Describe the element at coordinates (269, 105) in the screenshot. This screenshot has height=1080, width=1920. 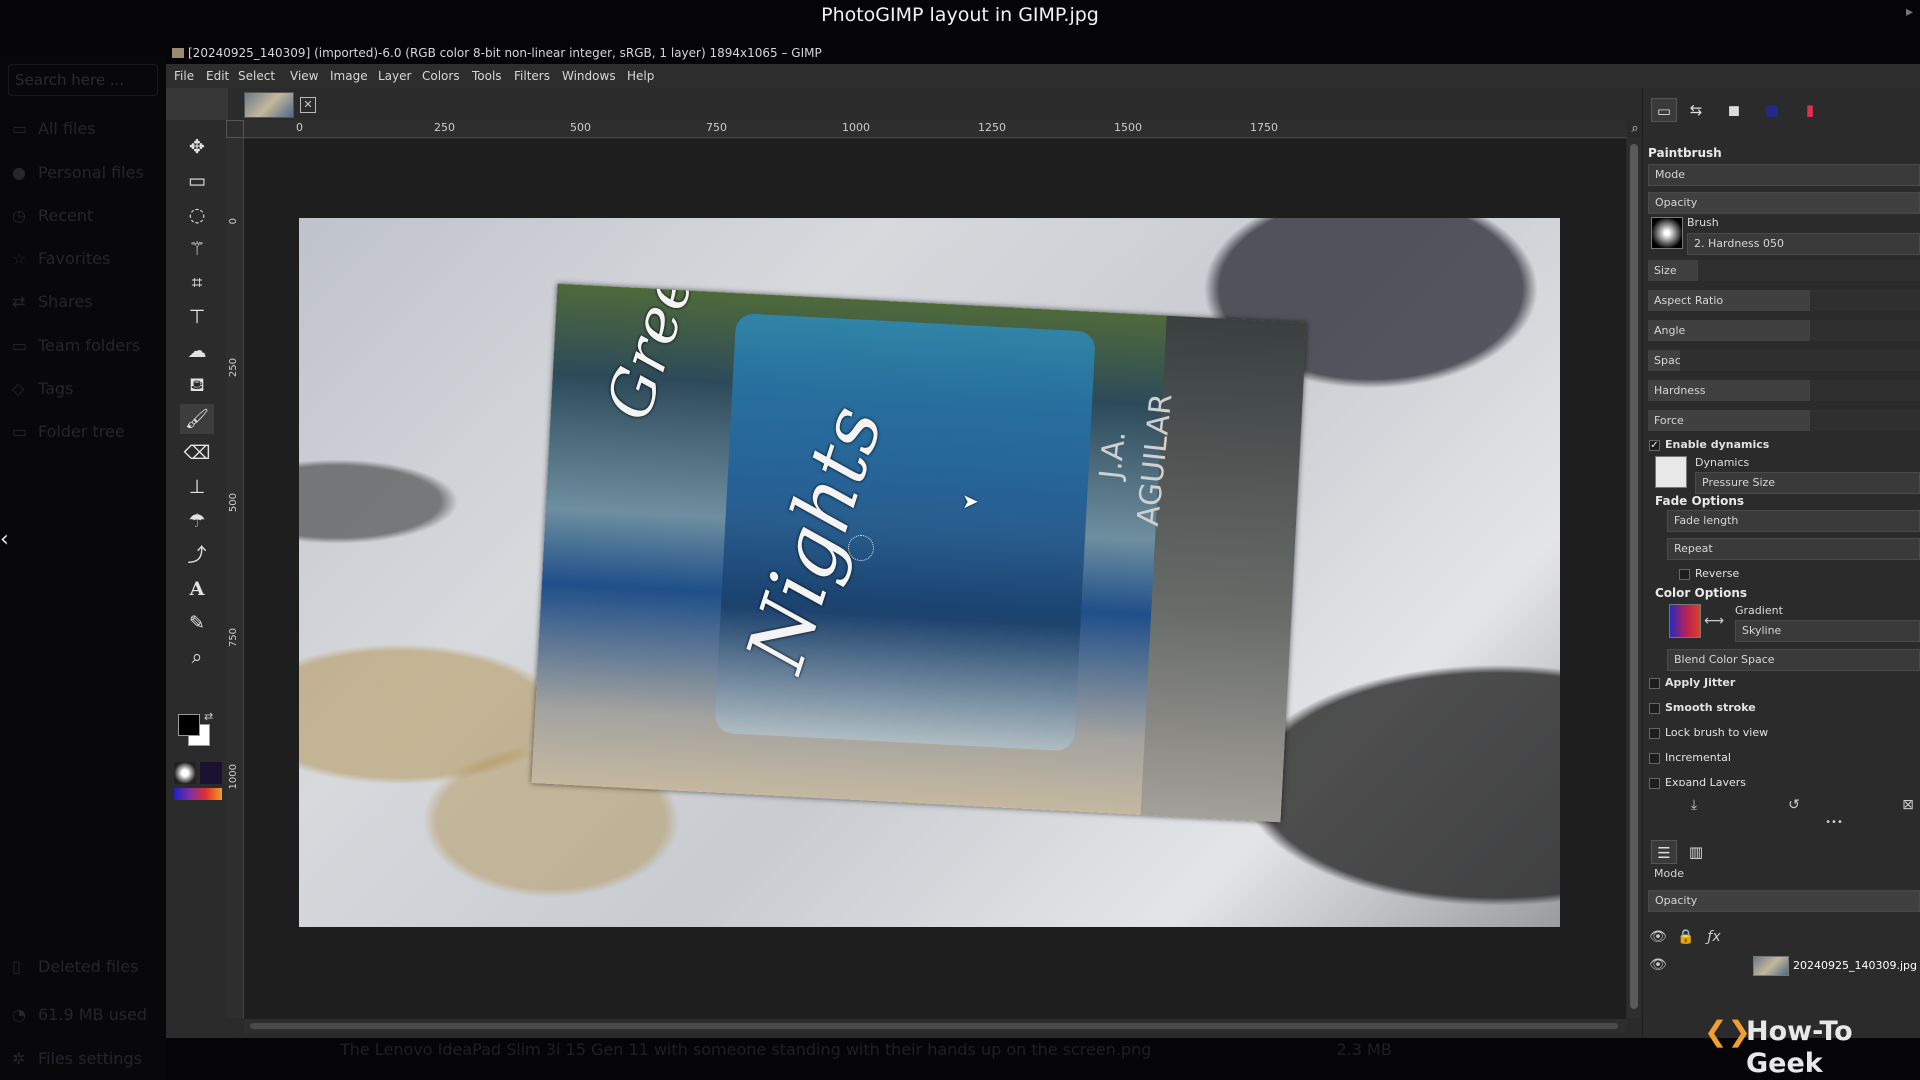
I see `image-tab-thumbnail` at that location.